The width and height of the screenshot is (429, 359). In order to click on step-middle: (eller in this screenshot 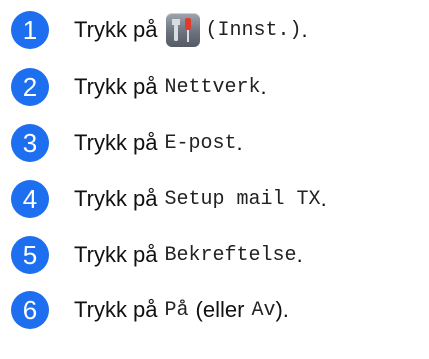, I will do `click(220, 309)`.